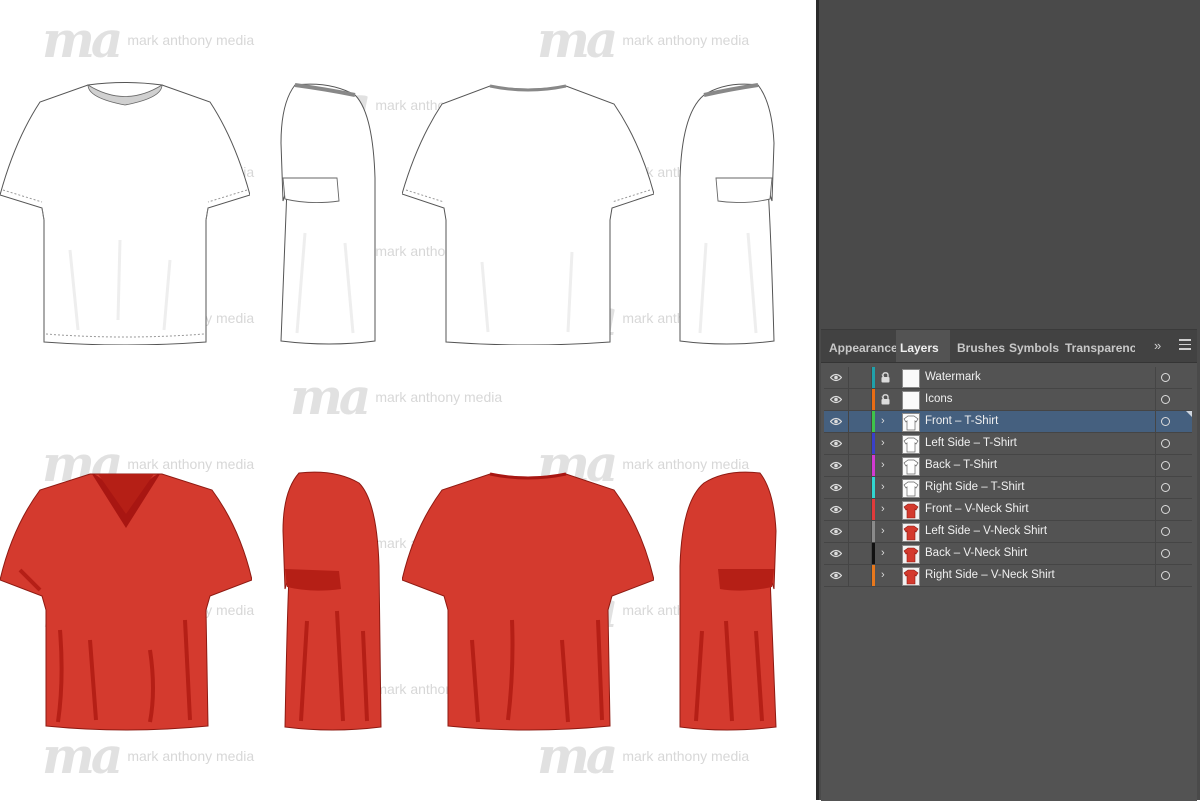  I want to click on layer-name: Front – T-Shirt, so click(961, 421).